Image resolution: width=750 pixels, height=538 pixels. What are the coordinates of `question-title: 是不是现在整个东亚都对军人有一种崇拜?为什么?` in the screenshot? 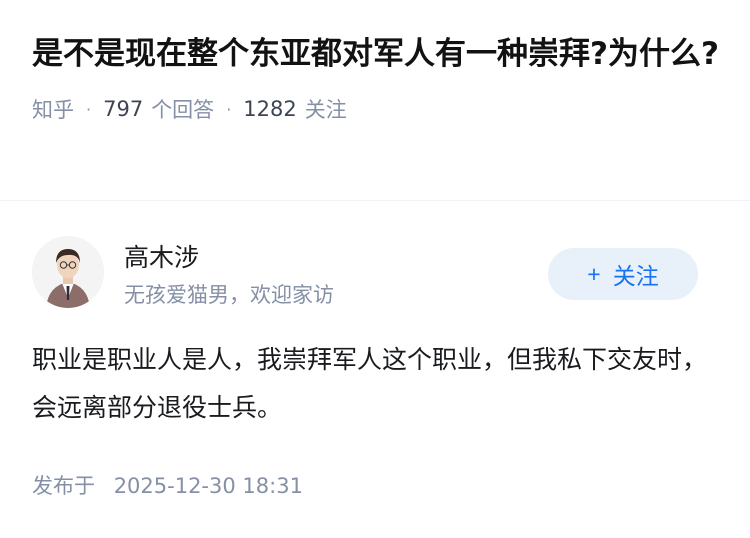 It's located at (377, 54).